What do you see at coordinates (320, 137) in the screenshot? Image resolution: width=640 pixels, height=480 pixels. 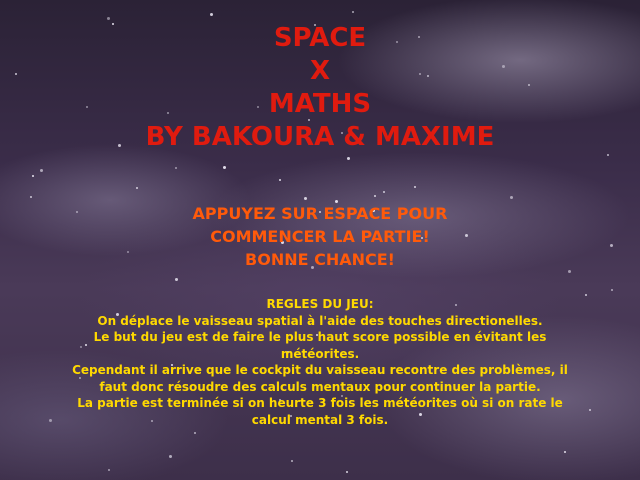 I see `title-credits: BY BAKOURA & MAXIME` at bounding box center [320, 137].